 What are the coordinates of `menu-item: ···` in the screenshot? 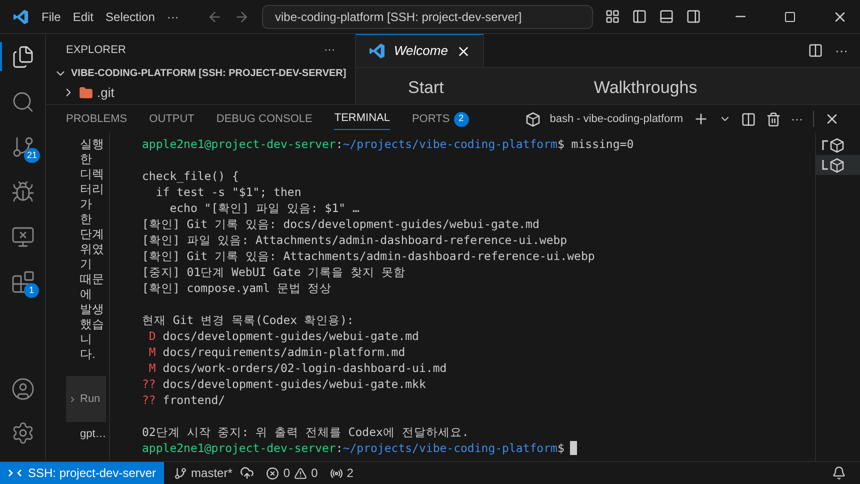 It's located at (172, 17).